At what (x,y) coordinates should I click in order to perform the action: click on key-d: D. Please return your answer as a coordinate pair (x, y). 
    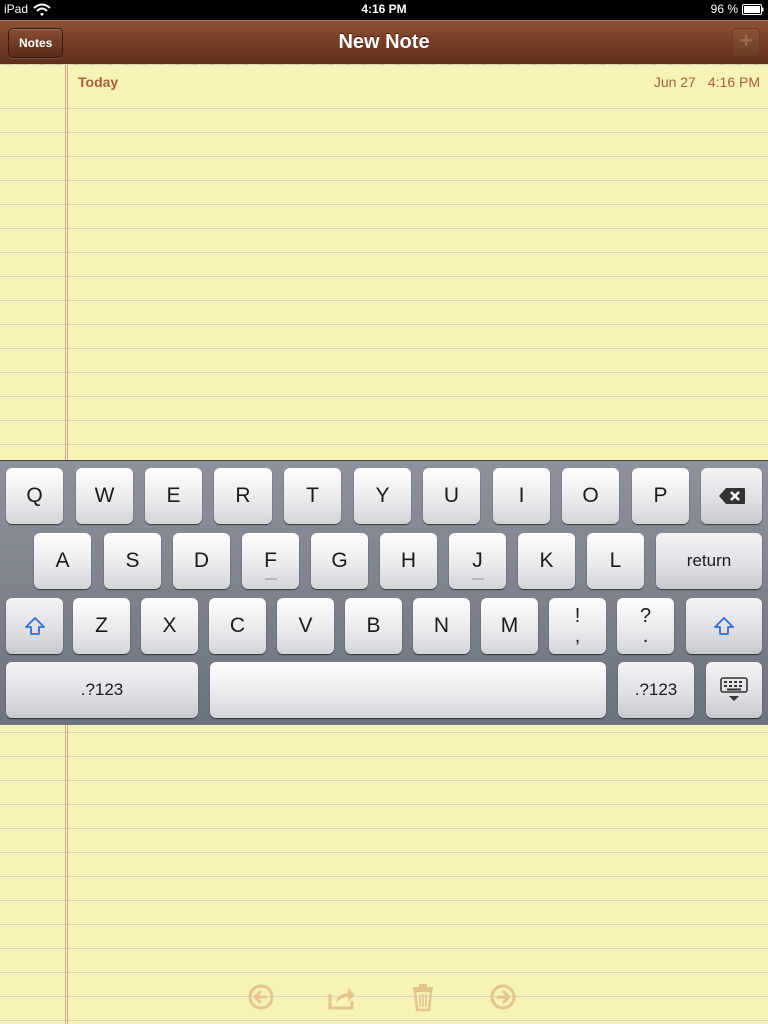
    Looking at the image, I should click on (201, 561).